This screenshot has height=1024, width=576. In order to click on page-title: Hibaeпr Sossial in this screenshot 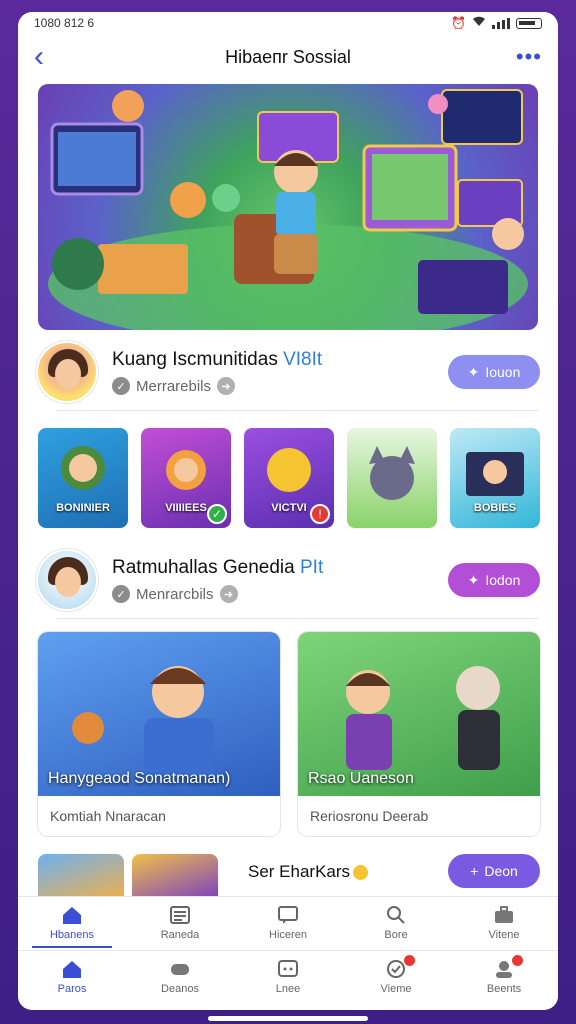, I will do `click(288, 56)`.